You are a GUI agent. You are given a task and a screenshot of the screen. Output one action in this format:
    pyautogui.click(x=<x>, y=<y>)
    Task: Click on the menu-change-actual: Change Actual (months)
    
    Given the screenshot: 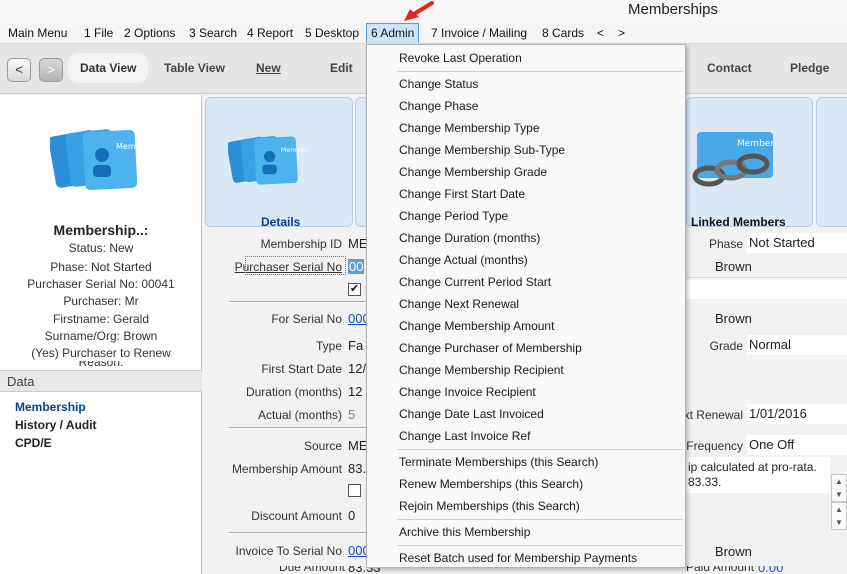 What is the action you would take?
    pyautogui.click(x=463, y=260)
    